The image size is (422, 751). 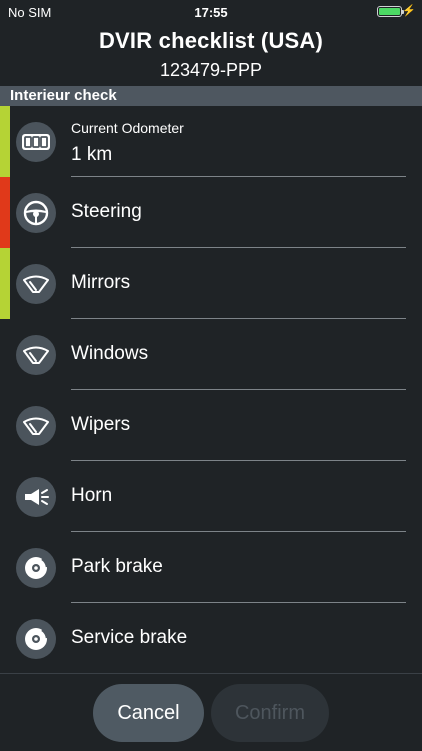 What do you see at coordinates (390, 11) in the screenshot?
I see `battery-icon` at bounding box center [390, 11].